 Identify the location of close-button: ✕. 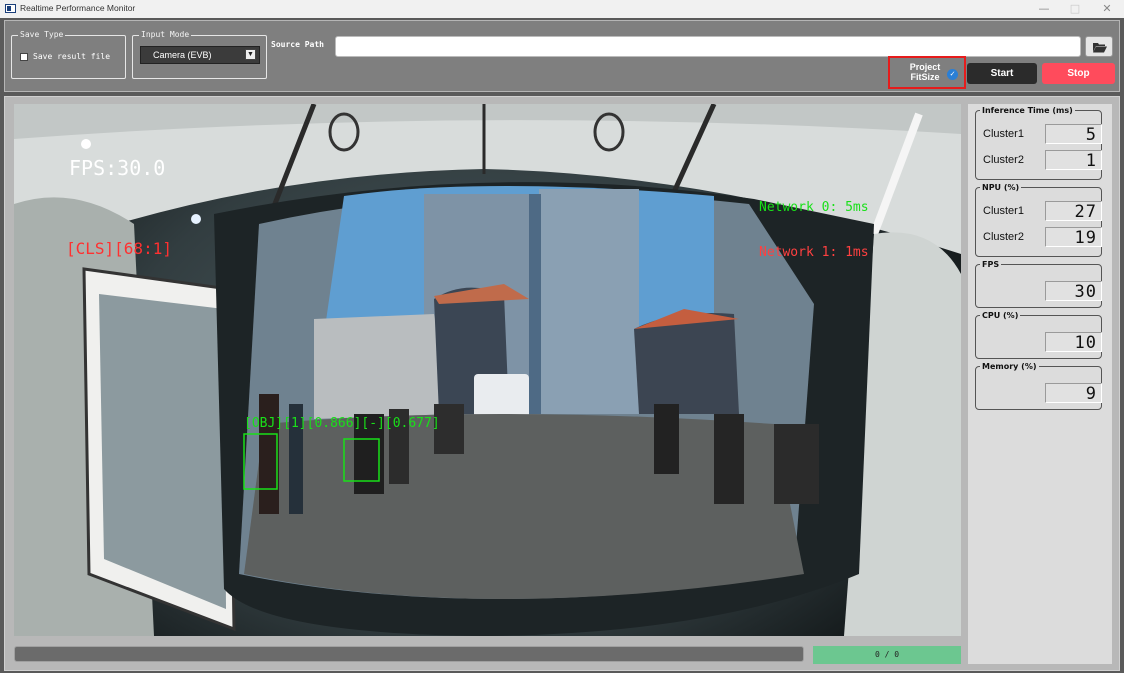
(1107, 9).